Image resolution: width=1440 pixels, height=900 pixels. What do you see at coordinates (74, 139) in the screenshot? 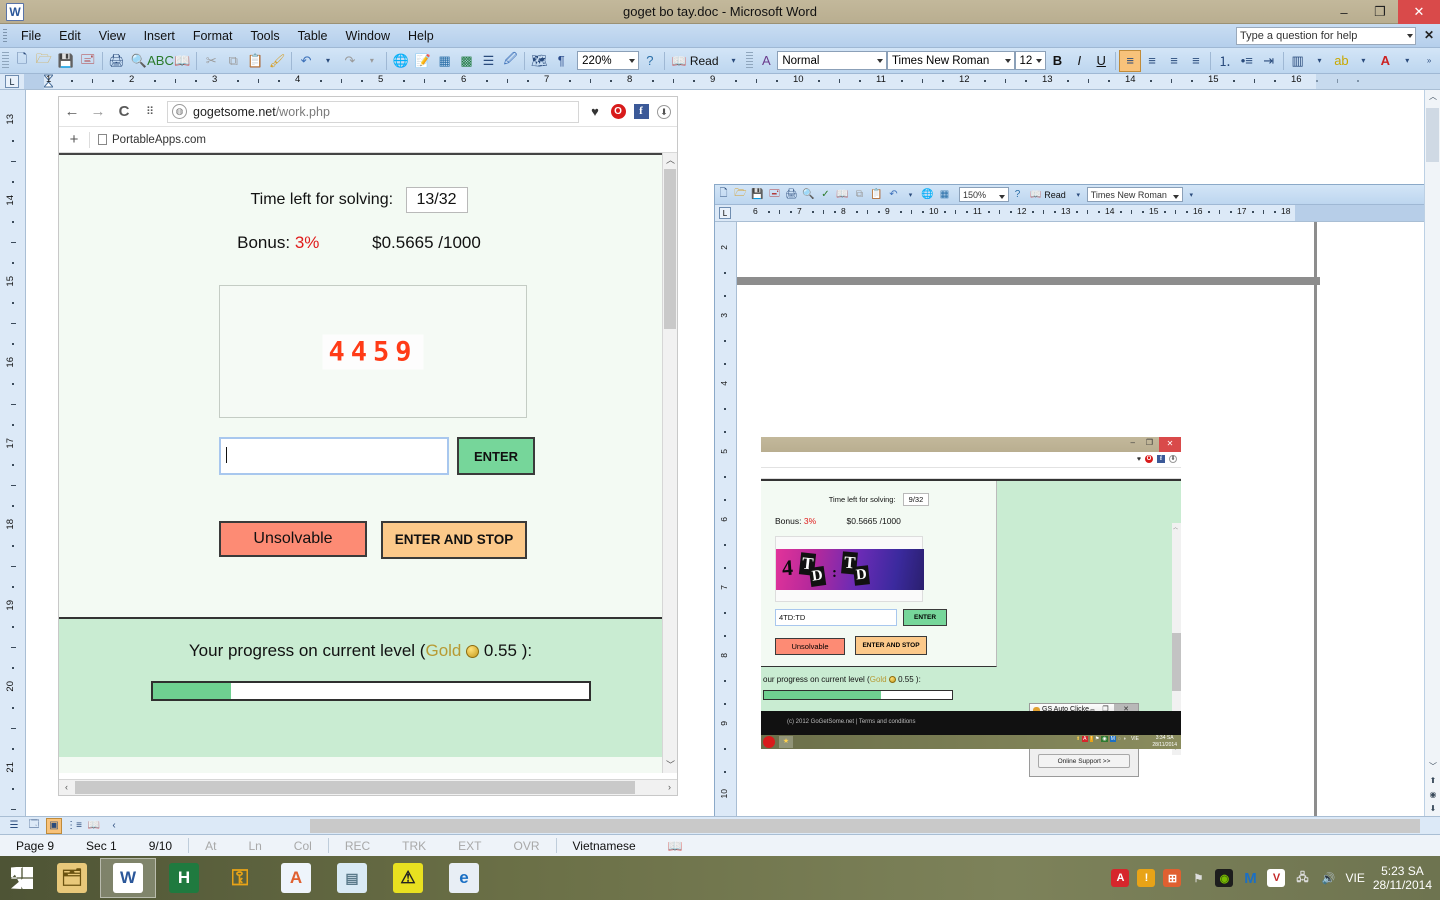
I see `new-tab-button: +` at bounding box center [74, 139].